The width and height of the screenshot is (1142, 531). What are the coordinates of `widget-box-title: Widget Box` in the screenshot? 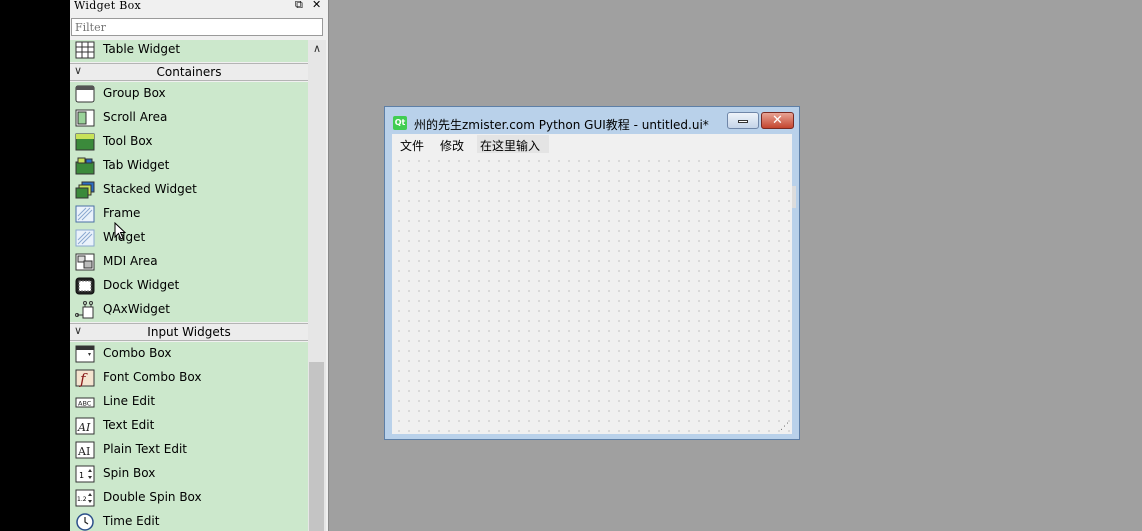 It's located at (108, 6).